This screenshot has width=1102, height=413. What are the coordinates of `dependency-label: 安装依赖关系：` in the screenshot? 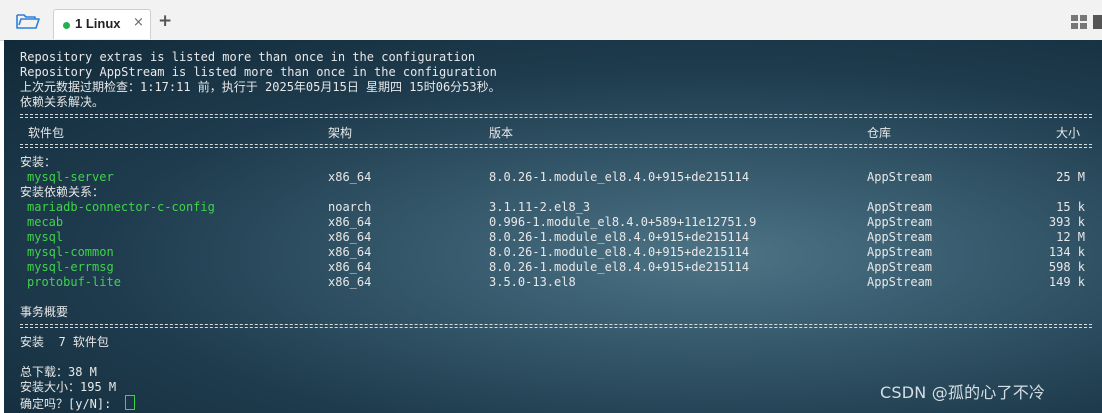 It's located at (62, 192).